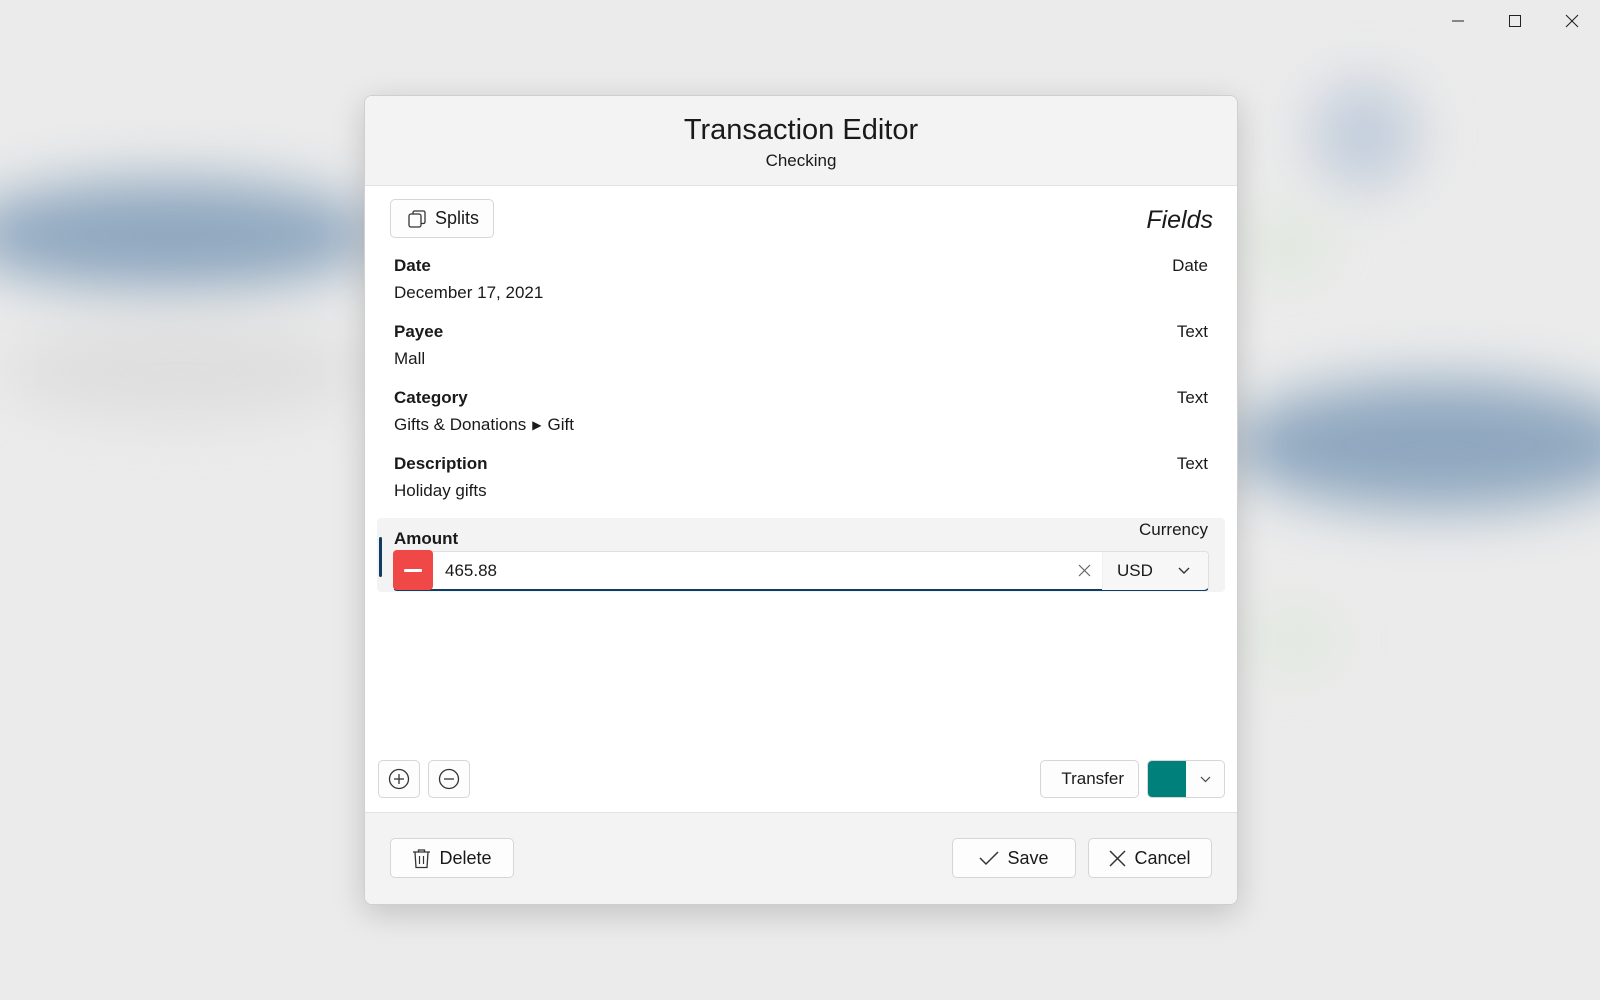 The height and width of the screenshot is (1000, 1600). What do you see at coordinates (801, 293) in the screenshot?
I see `date-value: December 17, 2021` at bounding box center [801, 293].